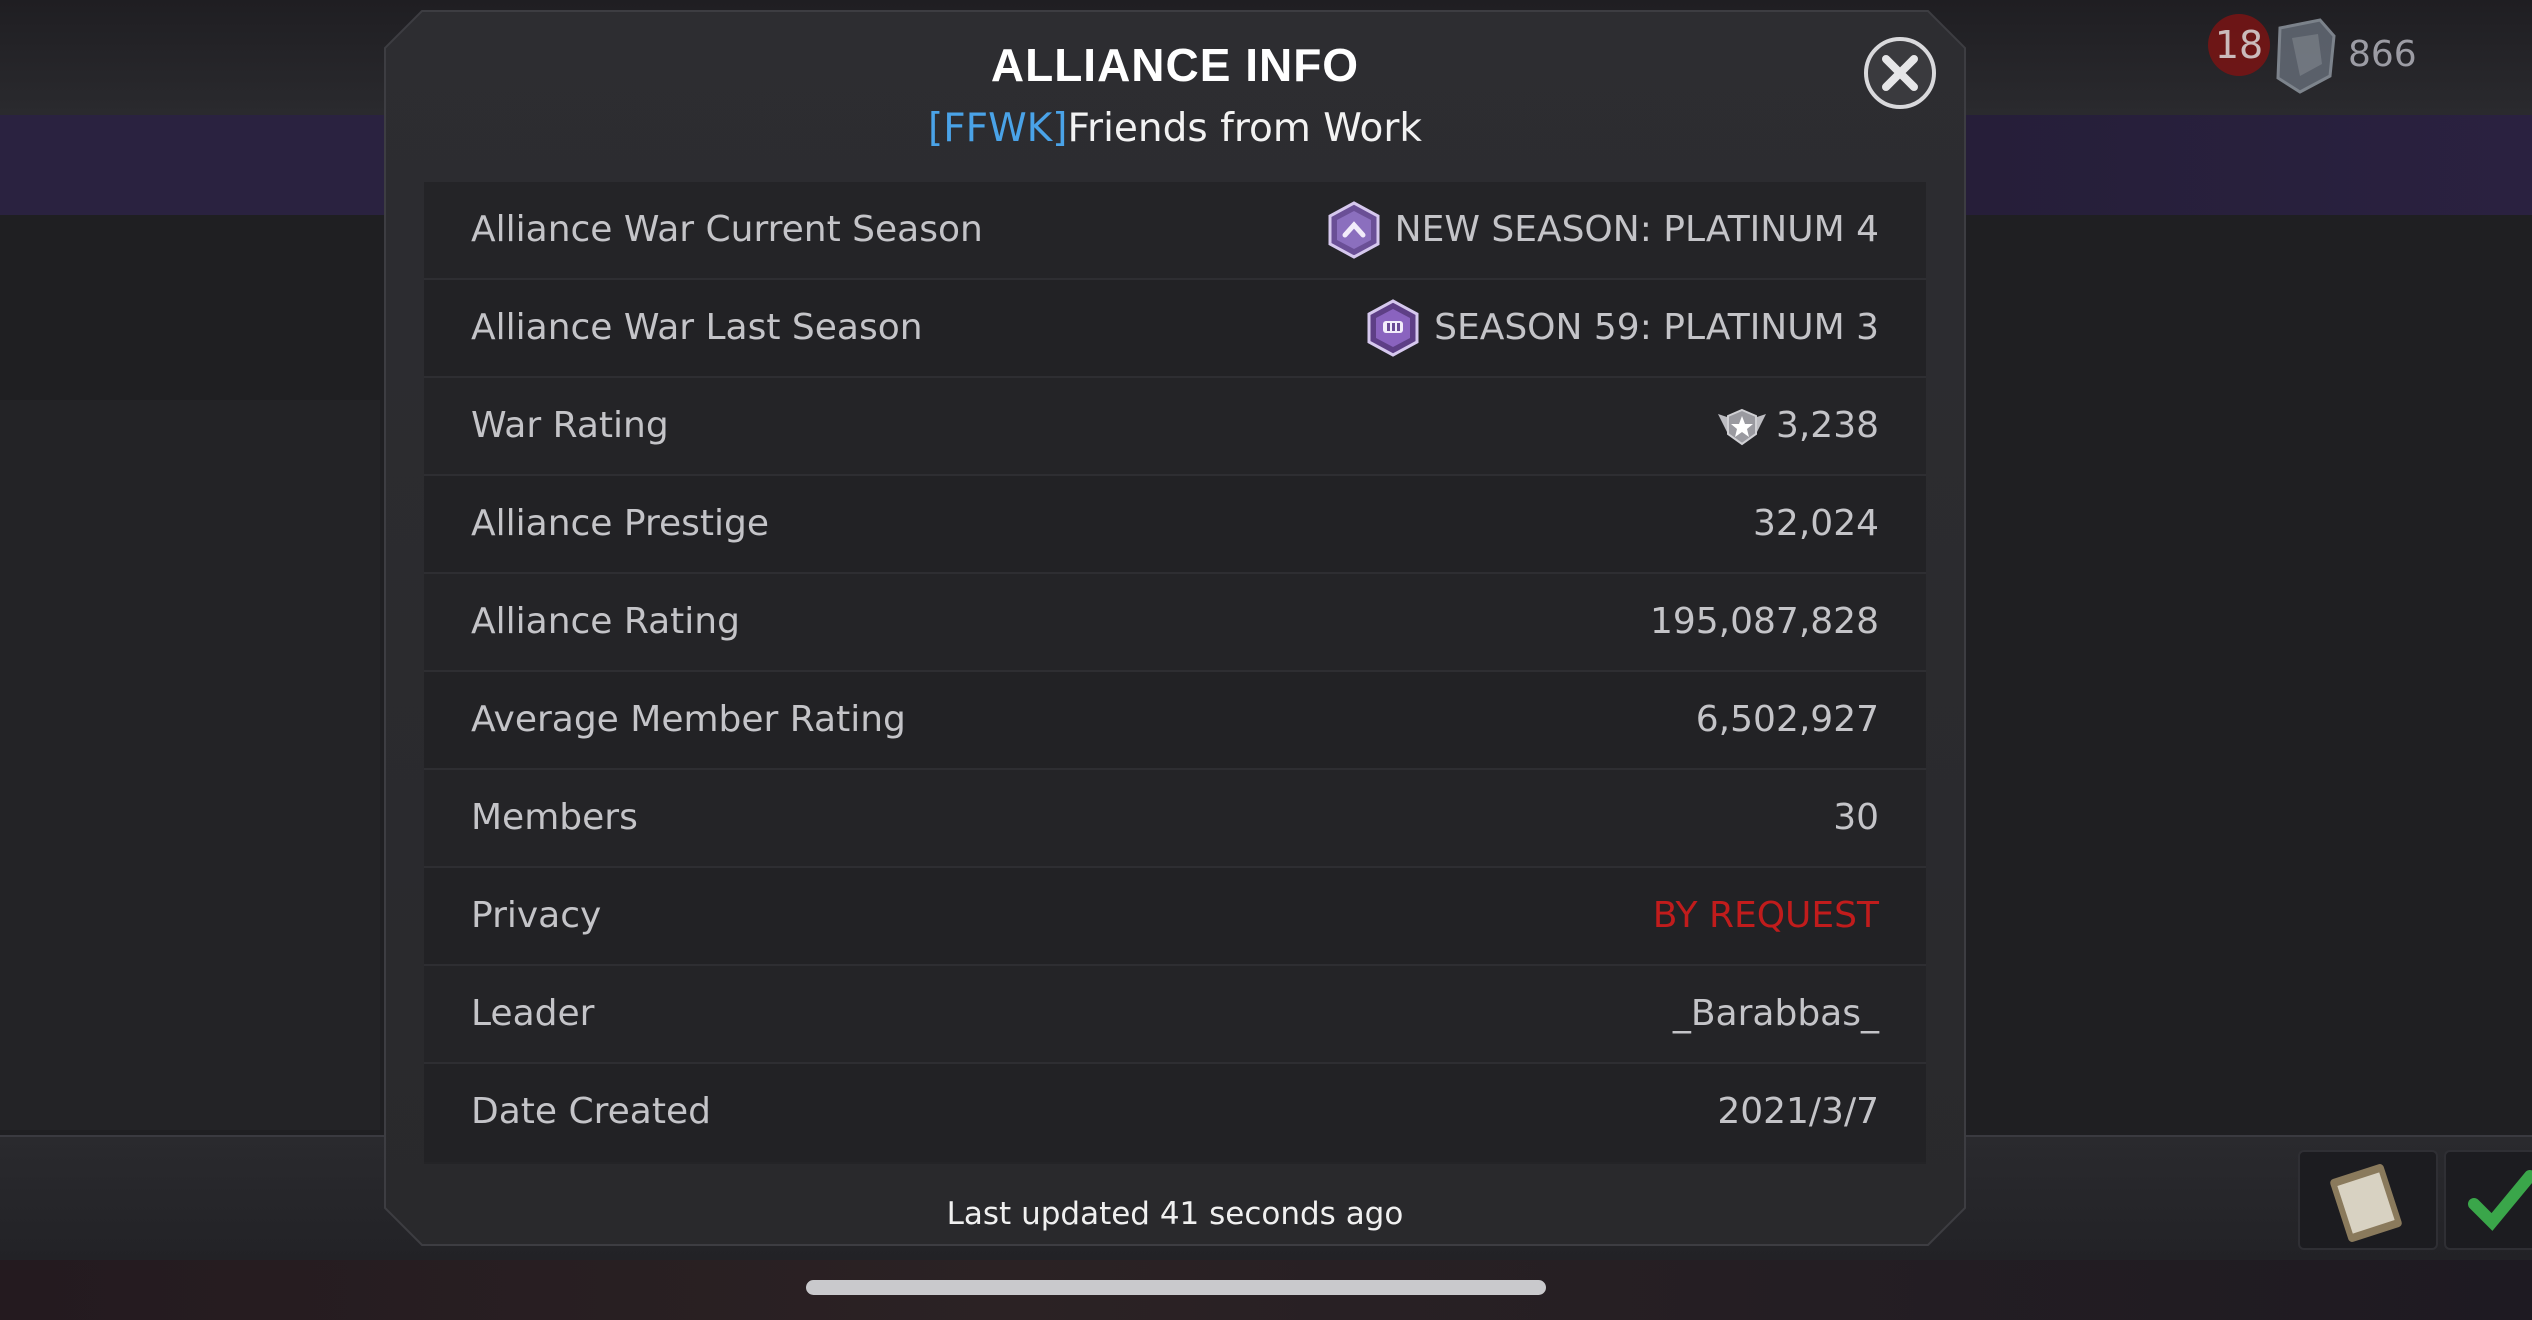 The height and width of the screenshot is (1320, 2532). Describe the element at coordinates (1175, 721) in the screenshot. I see `info-row-average-member-rating: Average Member Rating 6,502,927` at that location.